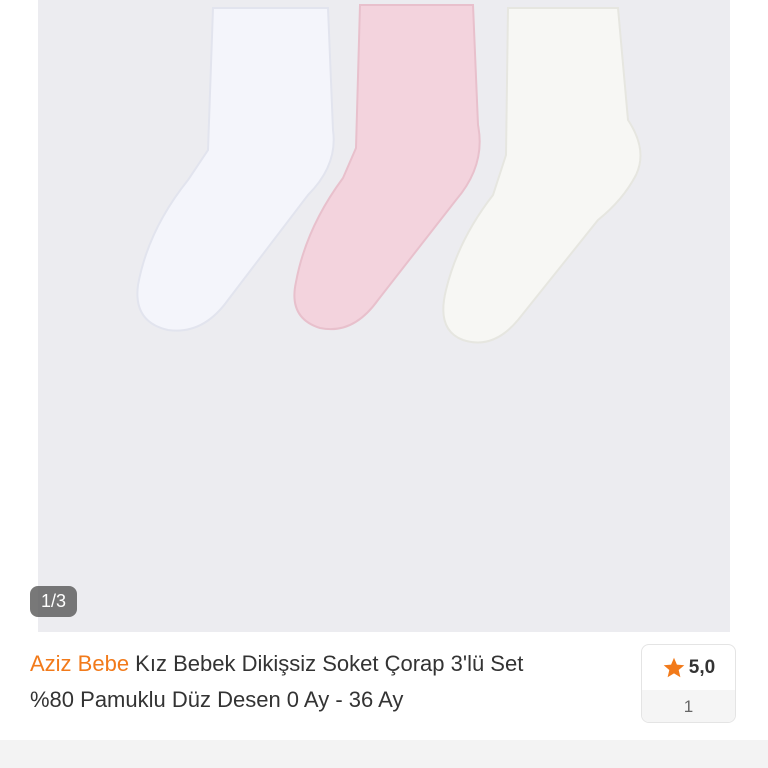 The width and height of the screenshot is (768, 768). What do you see at coordinates (326, 663) in the screenshot?
I see `product-name-line1: Kız Bebek Dikişsiz Soket Çorap 3'lü Set` at bounding box center [326, 663].